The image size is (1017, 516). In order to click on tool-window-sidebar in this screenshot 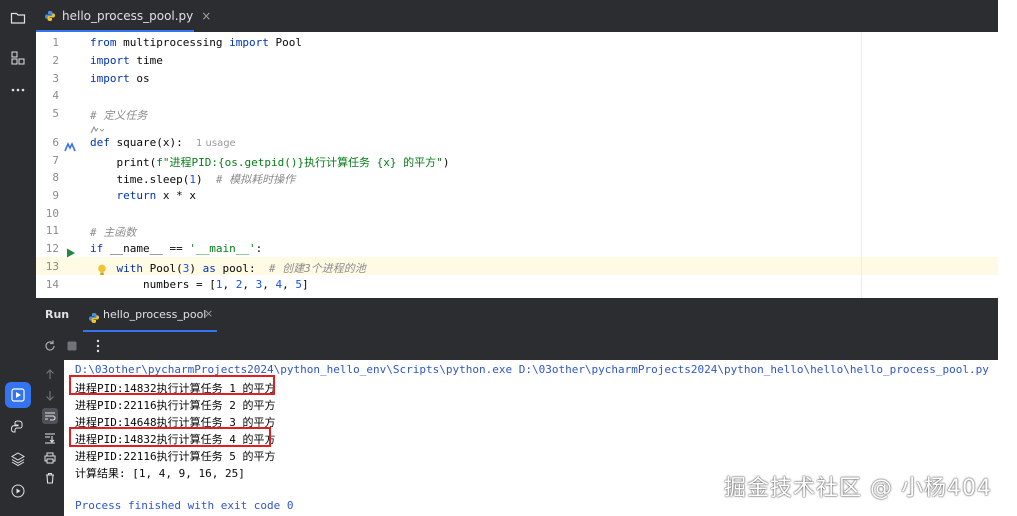, I will do `click(18, 258)`.